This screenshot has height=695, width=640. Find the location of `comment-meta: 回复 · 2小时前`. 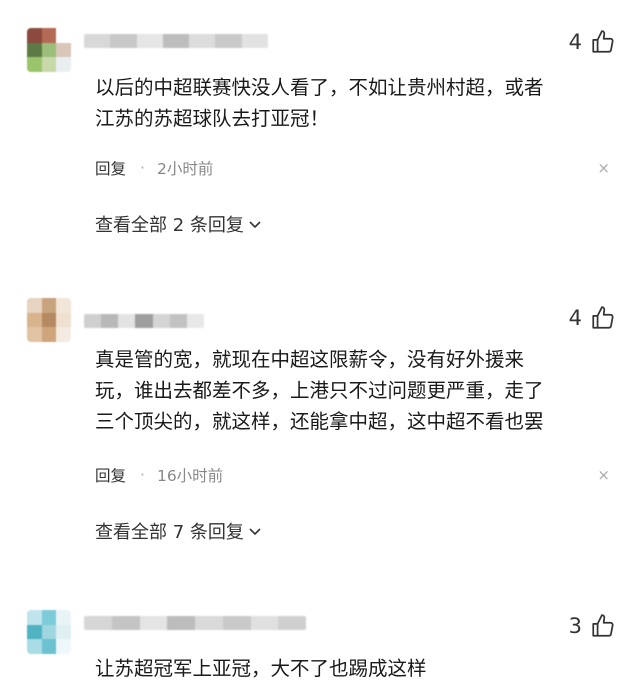

comment-meta: 回复 · 2小时前 is located at coordinates (154, 168).